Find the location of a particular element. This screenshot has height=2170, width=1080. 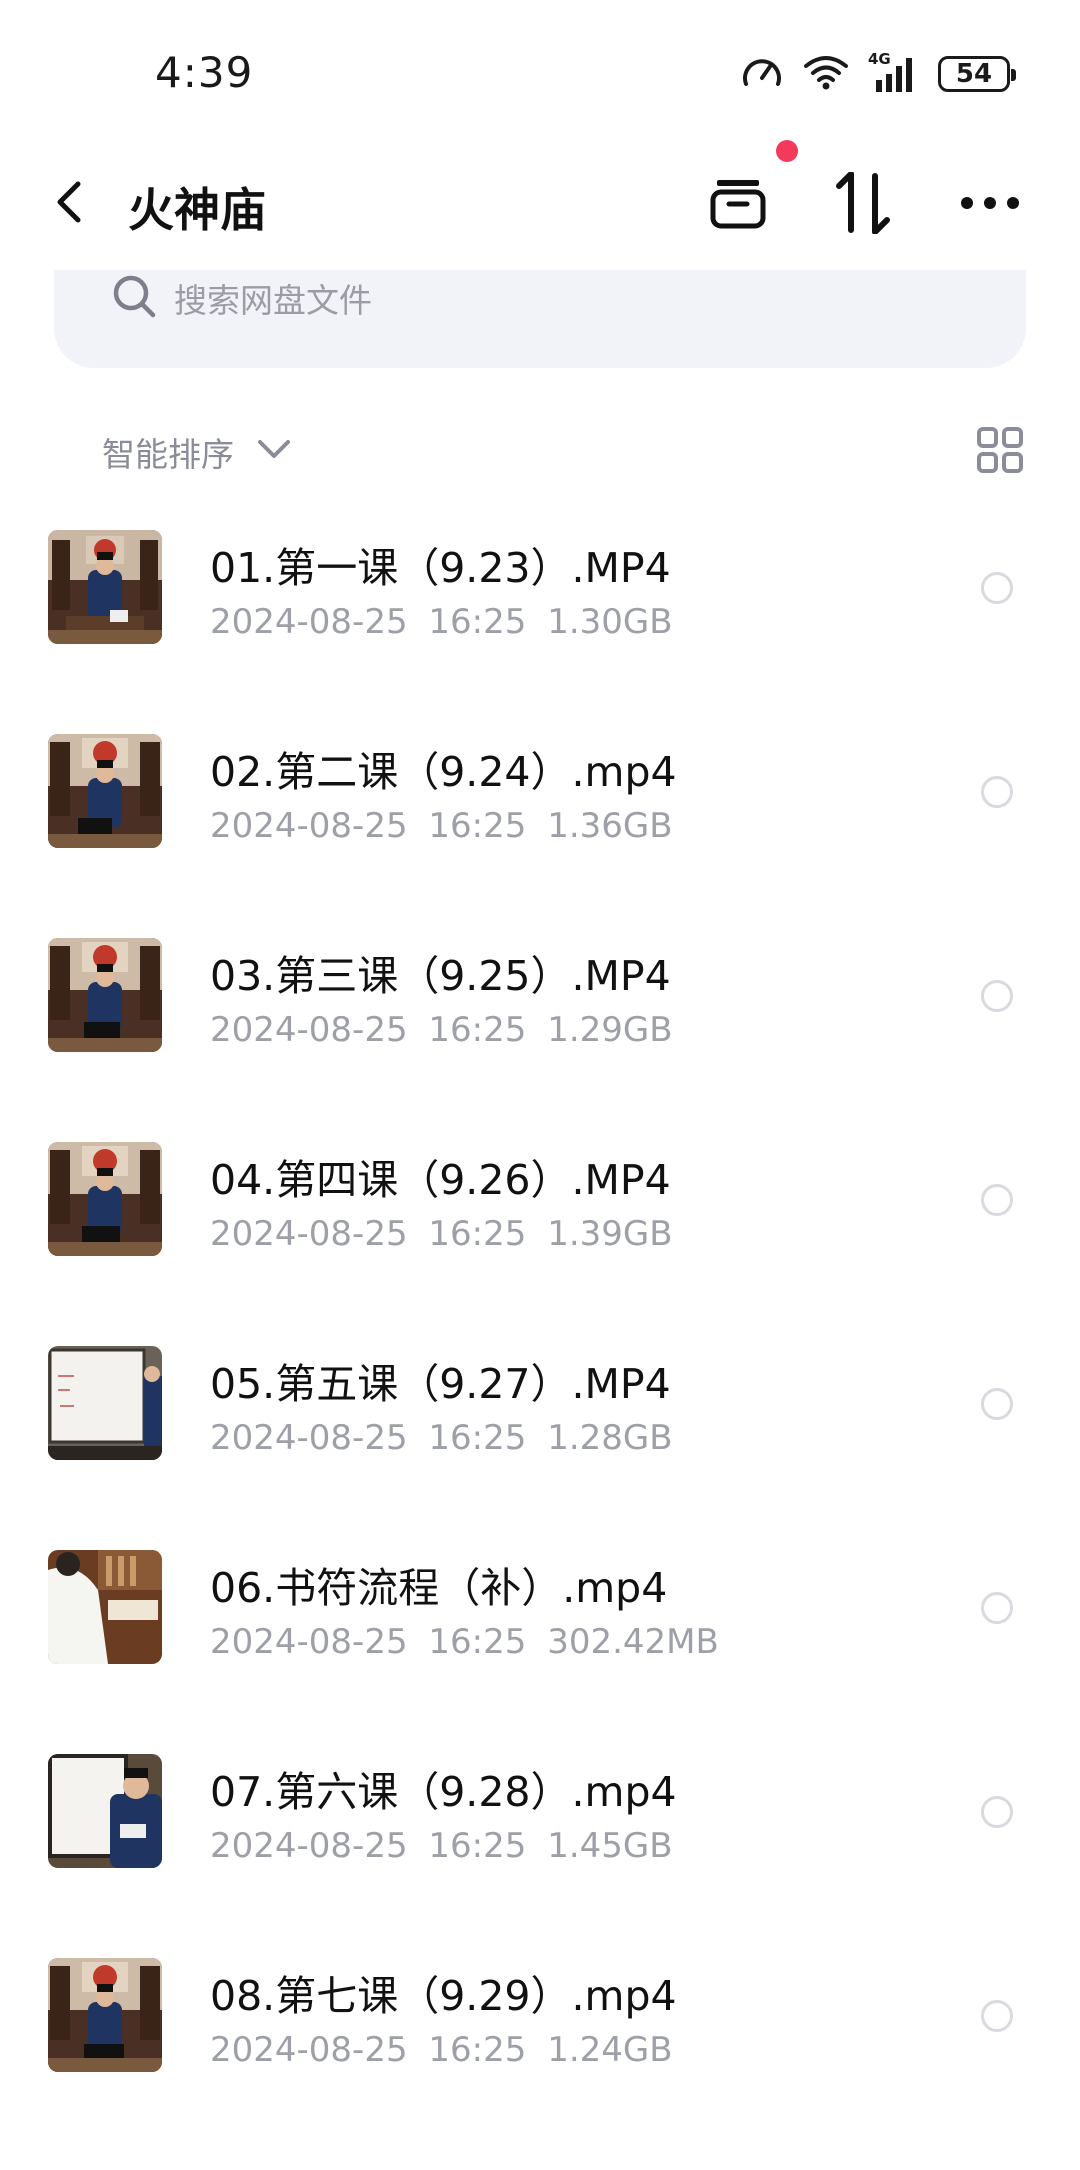

inbox-button is located at coordinates (738, 203).